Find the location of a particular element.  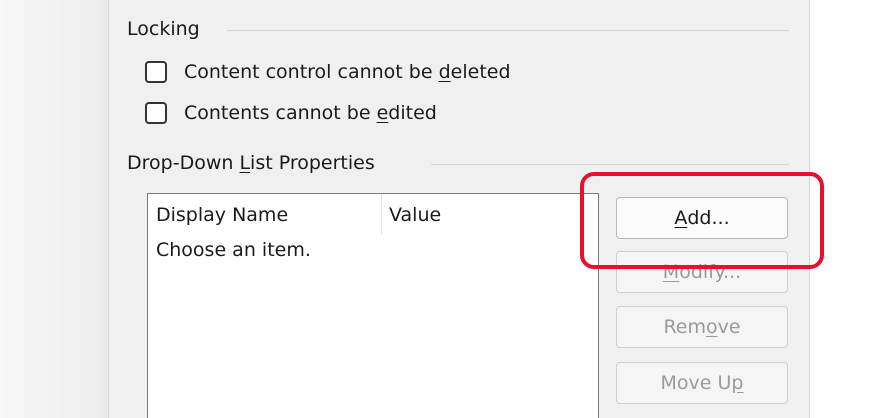

column-header-value: Value is located at coordinates (415, 215).